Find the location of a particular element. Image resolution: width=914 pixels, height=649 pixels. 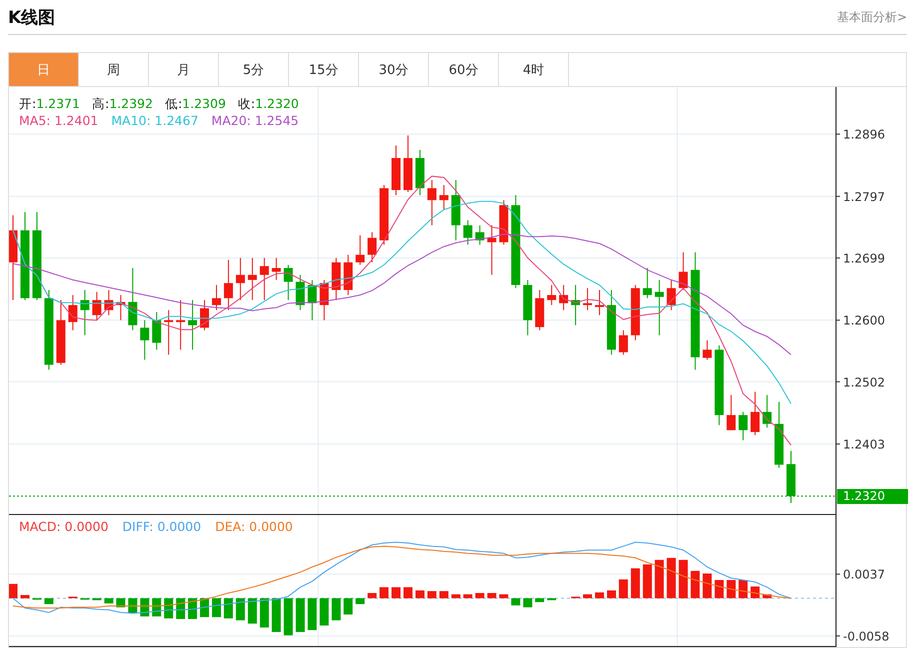

axis-label: -0.0058 is located at coordinates (866, 636).